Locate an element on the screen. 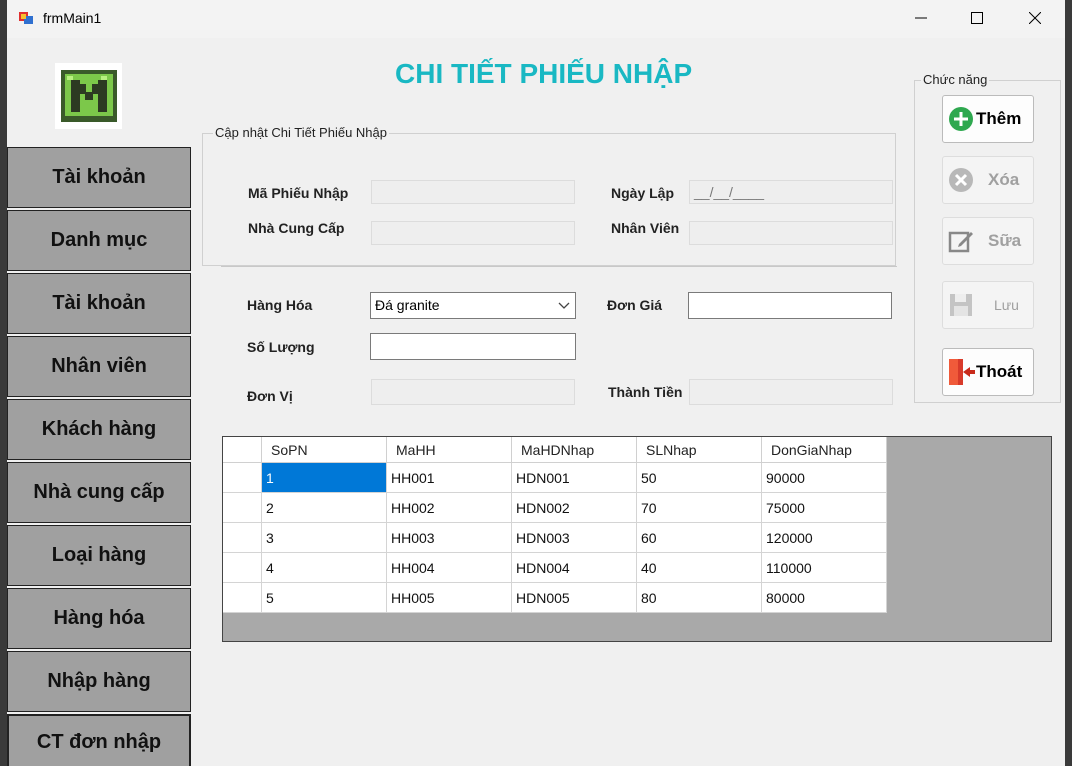 This screenshot has height=766, width=1072. table-row: 3 HH003 HDN003 60 120000 is located at coordinates (555, 537).